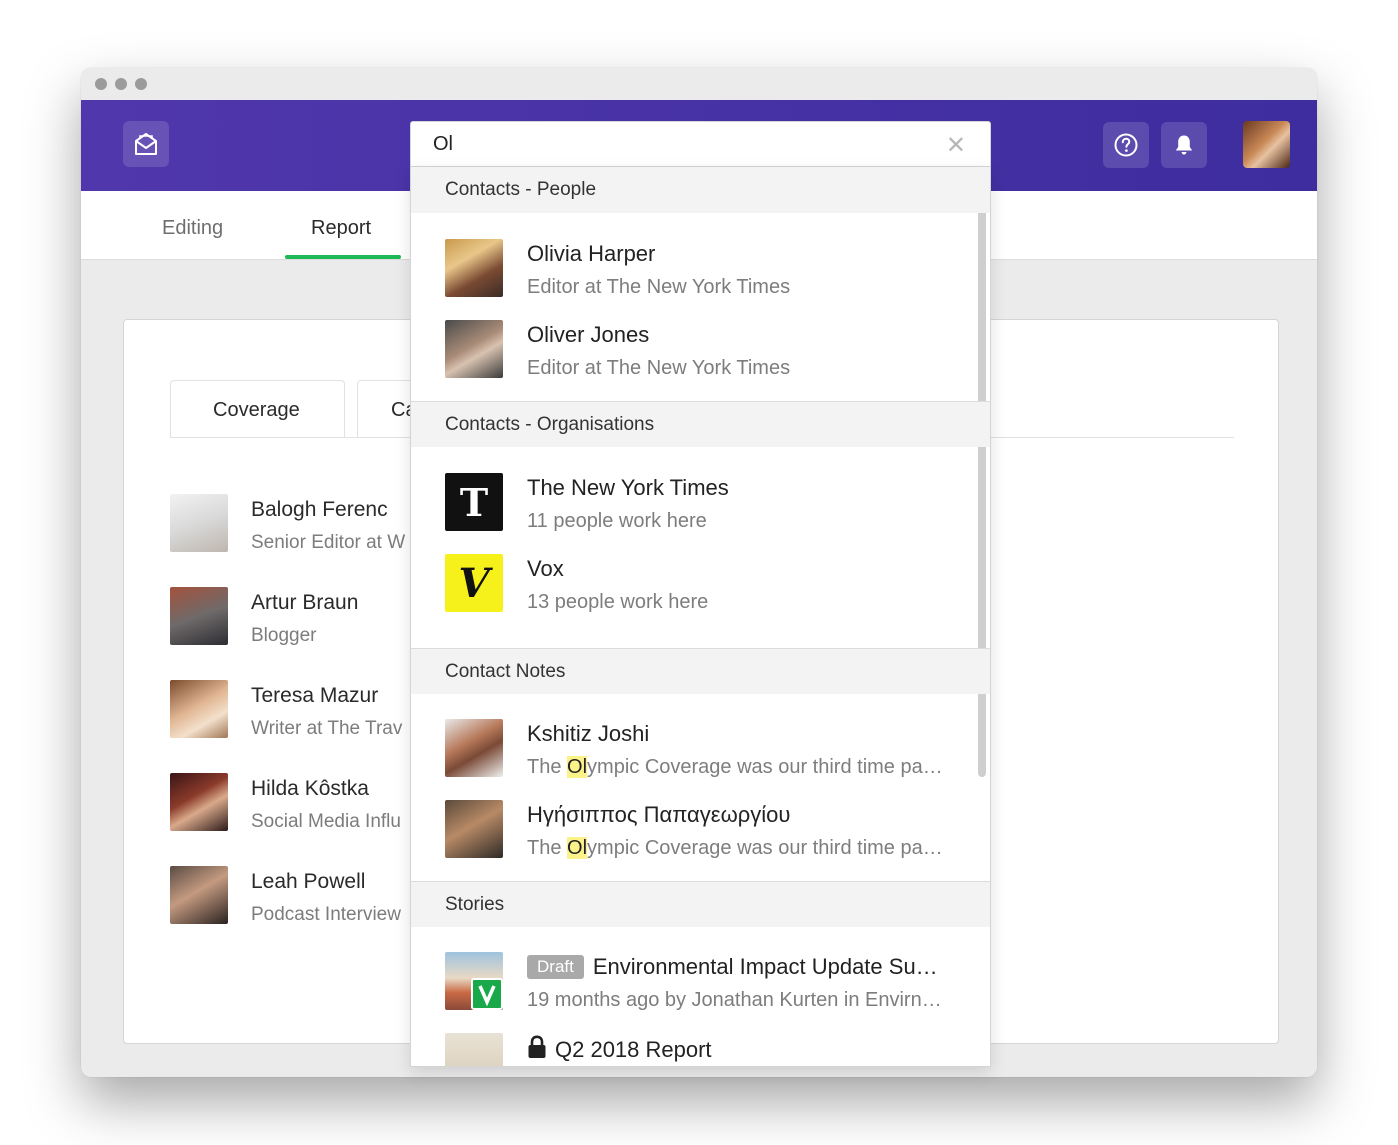  What do you see at coordinates (327, 728) in the screenshot?
I see `person-role: Writer at The Trav` at bounding box center [327, 728].